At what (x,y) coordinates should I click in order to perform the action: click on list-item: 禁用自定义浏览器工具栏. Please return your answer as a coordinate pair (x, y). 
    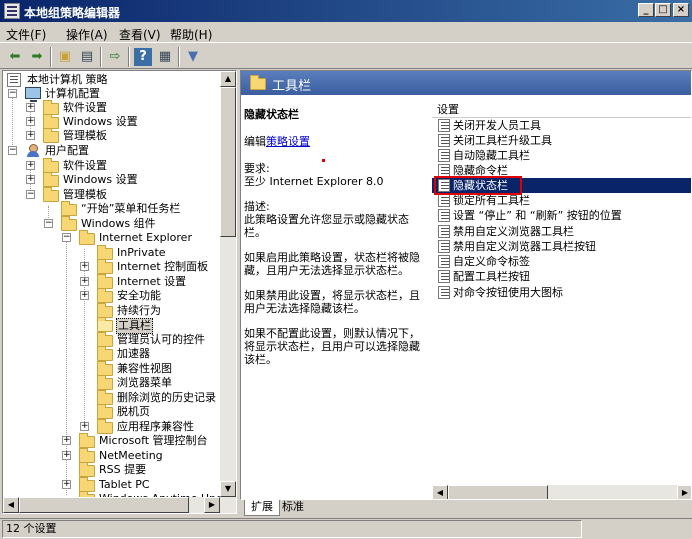
    Looking at the image, I should click on (561, 231).